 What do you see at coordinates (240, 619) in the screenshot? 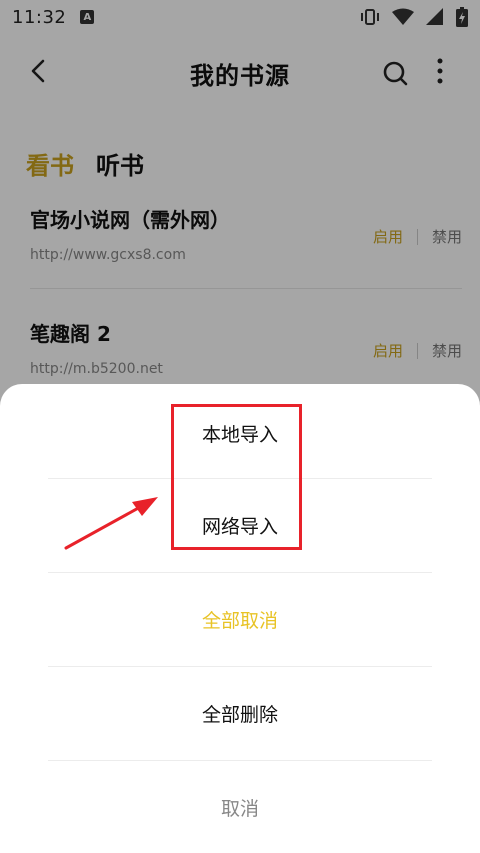
I see `cancel-all-button: 全部取消` at bounding box center [240, 619].